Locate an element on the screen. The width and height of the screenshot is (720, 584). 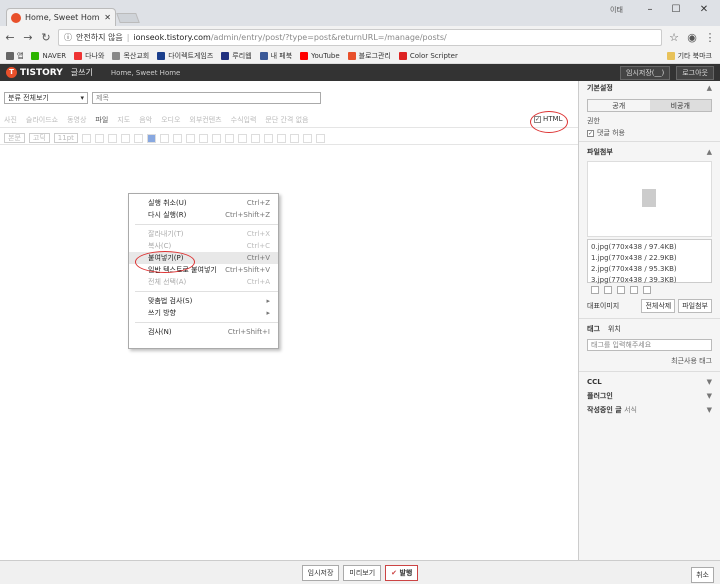
italic-icon is located at coordinates (99, 138).